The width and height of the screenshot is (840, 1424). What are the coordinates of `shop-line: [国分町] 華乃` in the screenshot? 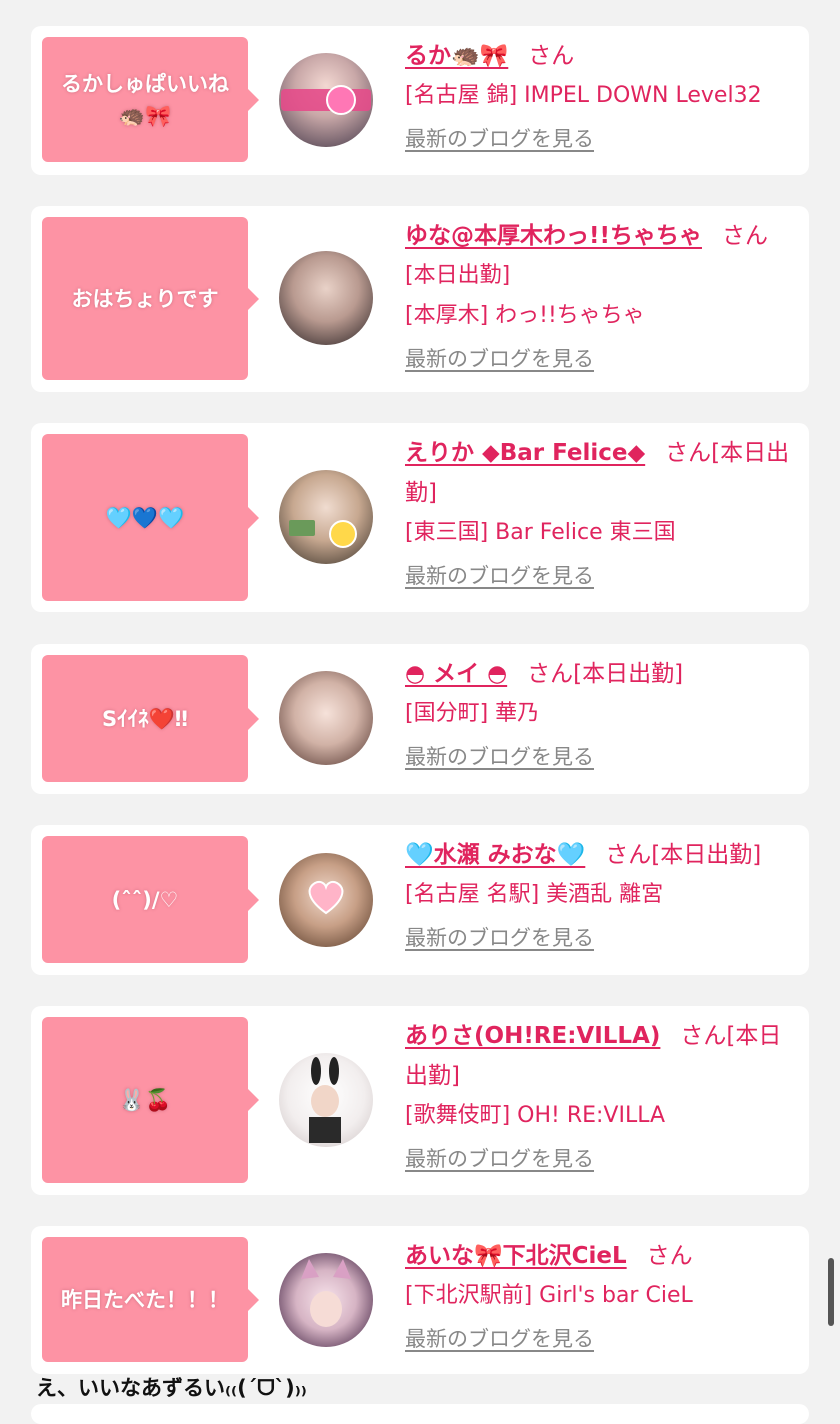 It's located at (472, 713).